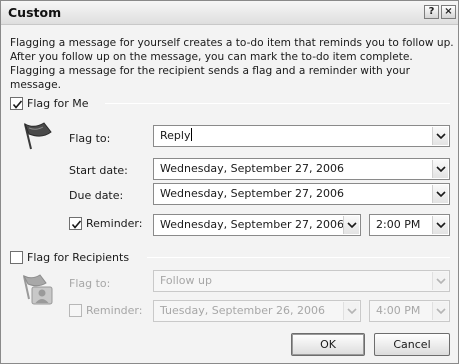  Describe the element at coordinates (243, 310) in the screenshot. I see `recipient-reminder-date-value: Tuesday, September 26, 2006` at that location.